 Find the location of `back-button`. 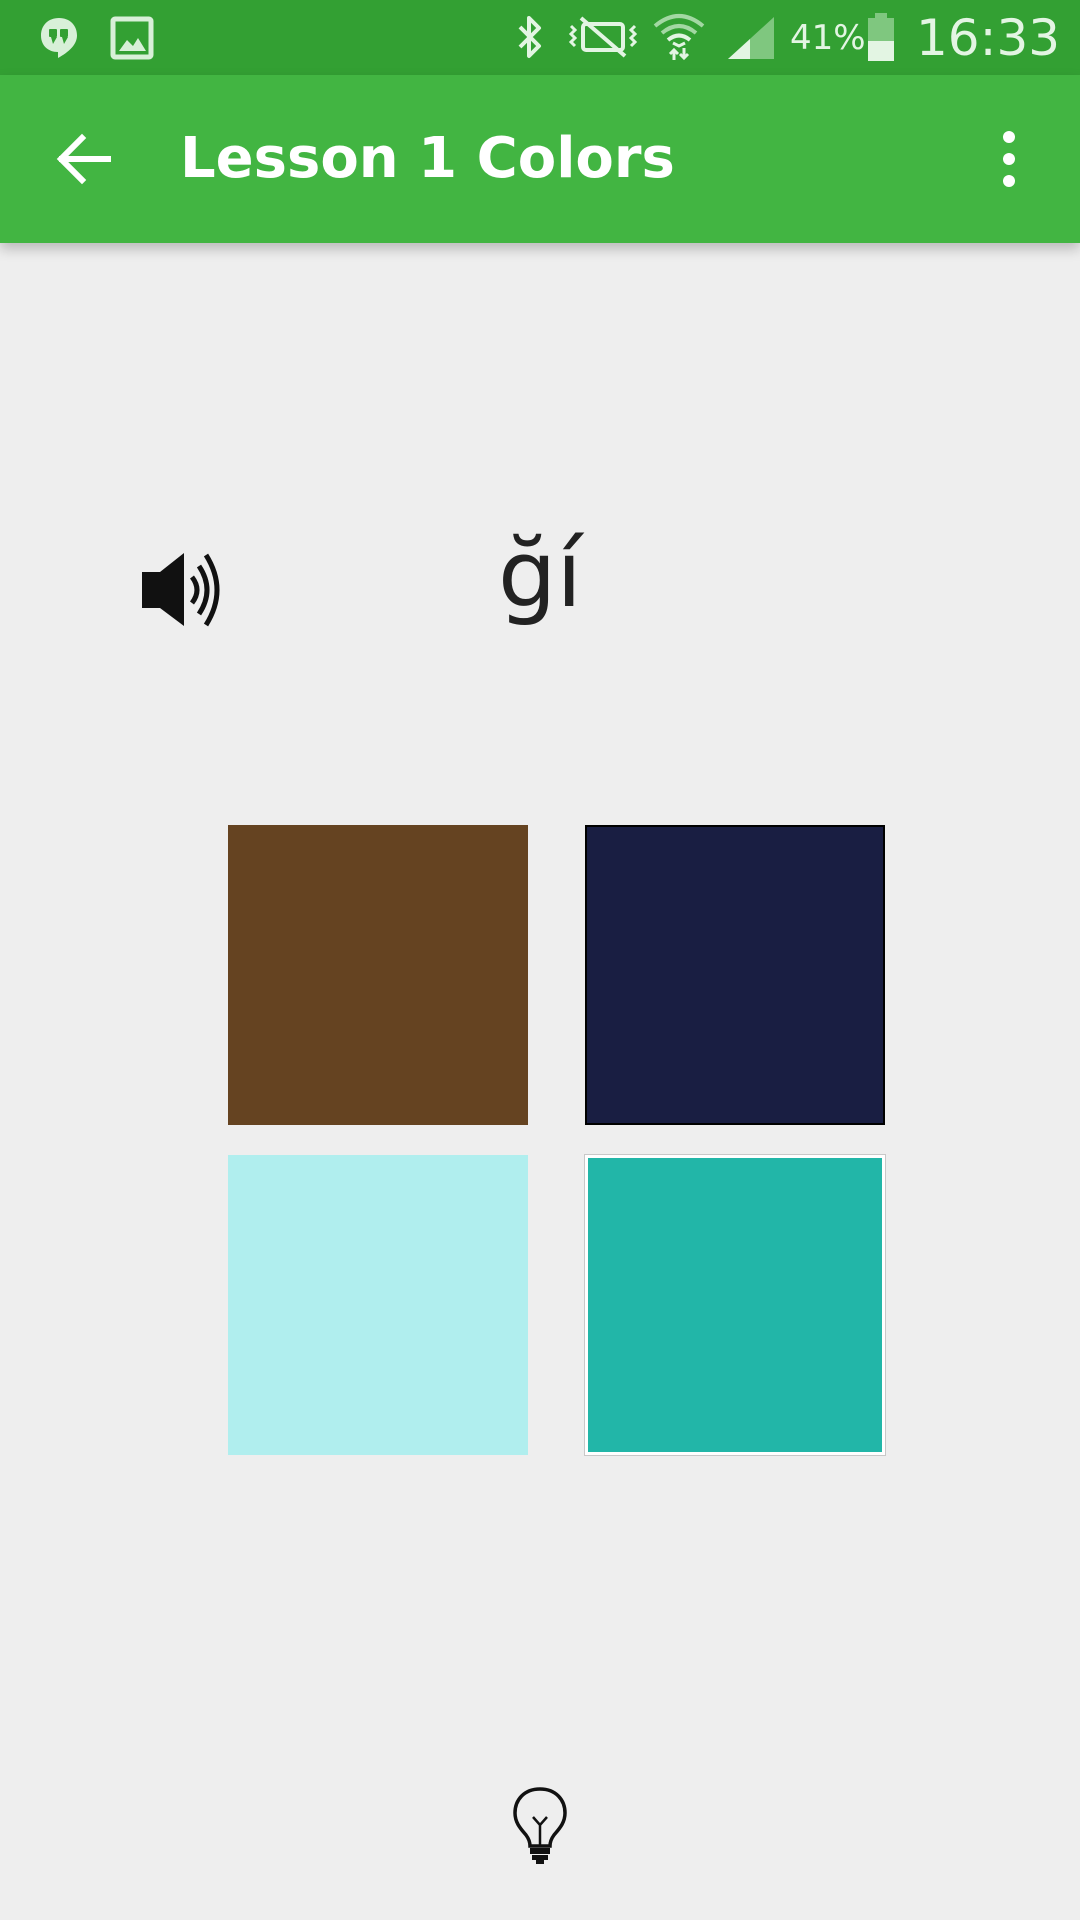

back-button is located at coordinates (84, 159).